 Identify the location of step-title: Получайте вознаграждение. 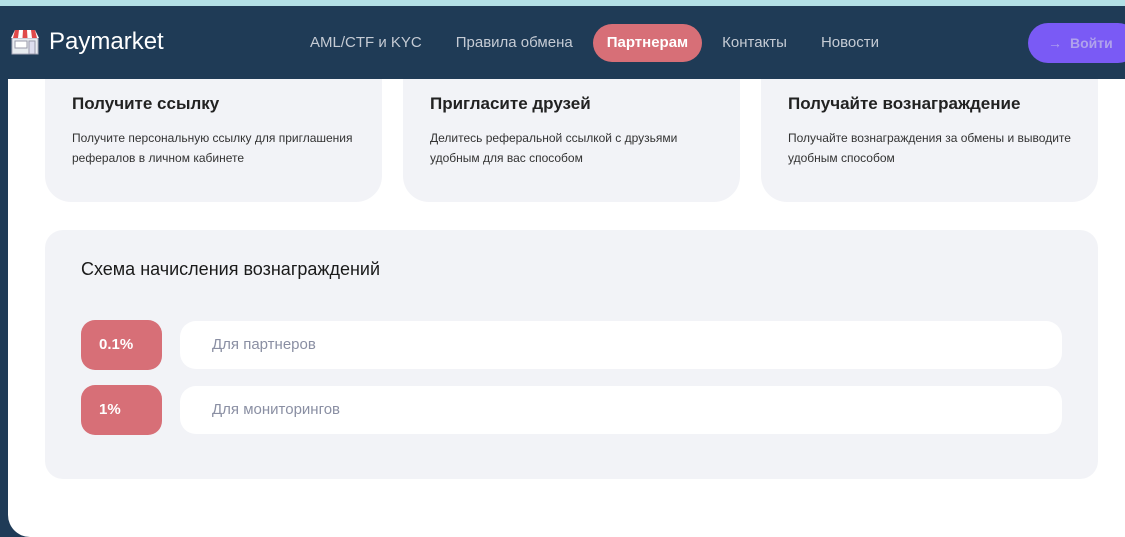
(904, 103).